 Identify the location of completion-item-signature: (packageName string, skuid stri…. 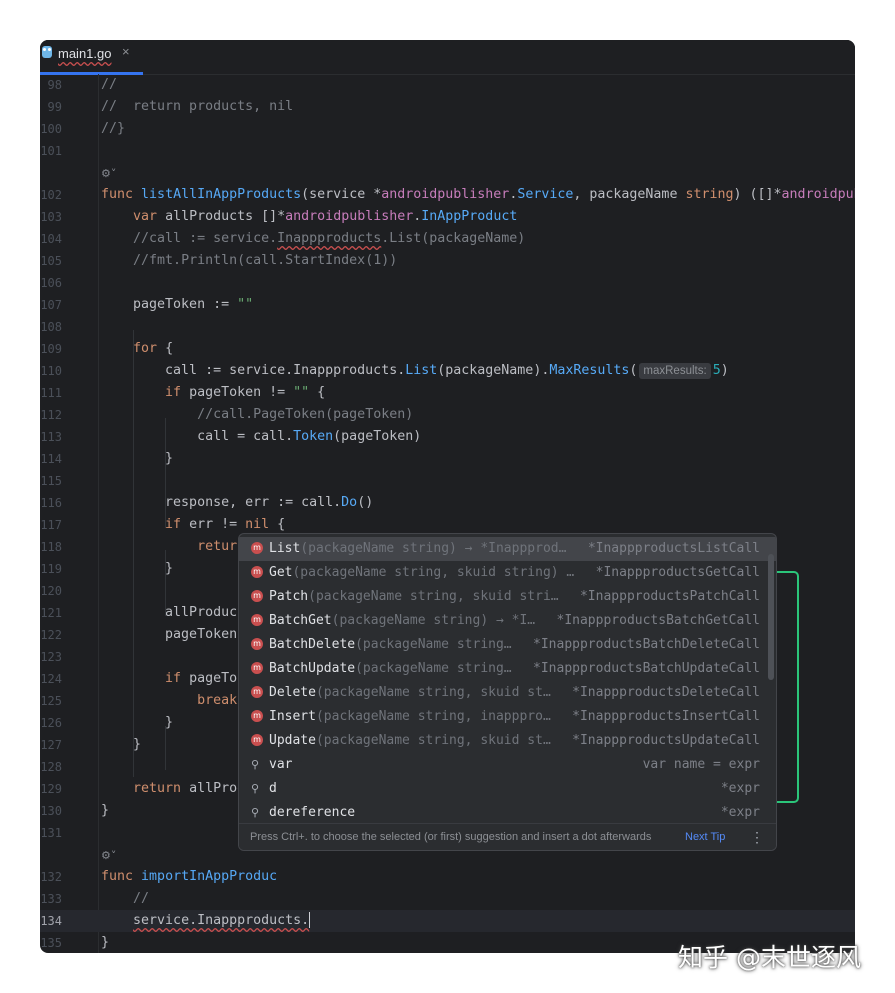
(433, 596).